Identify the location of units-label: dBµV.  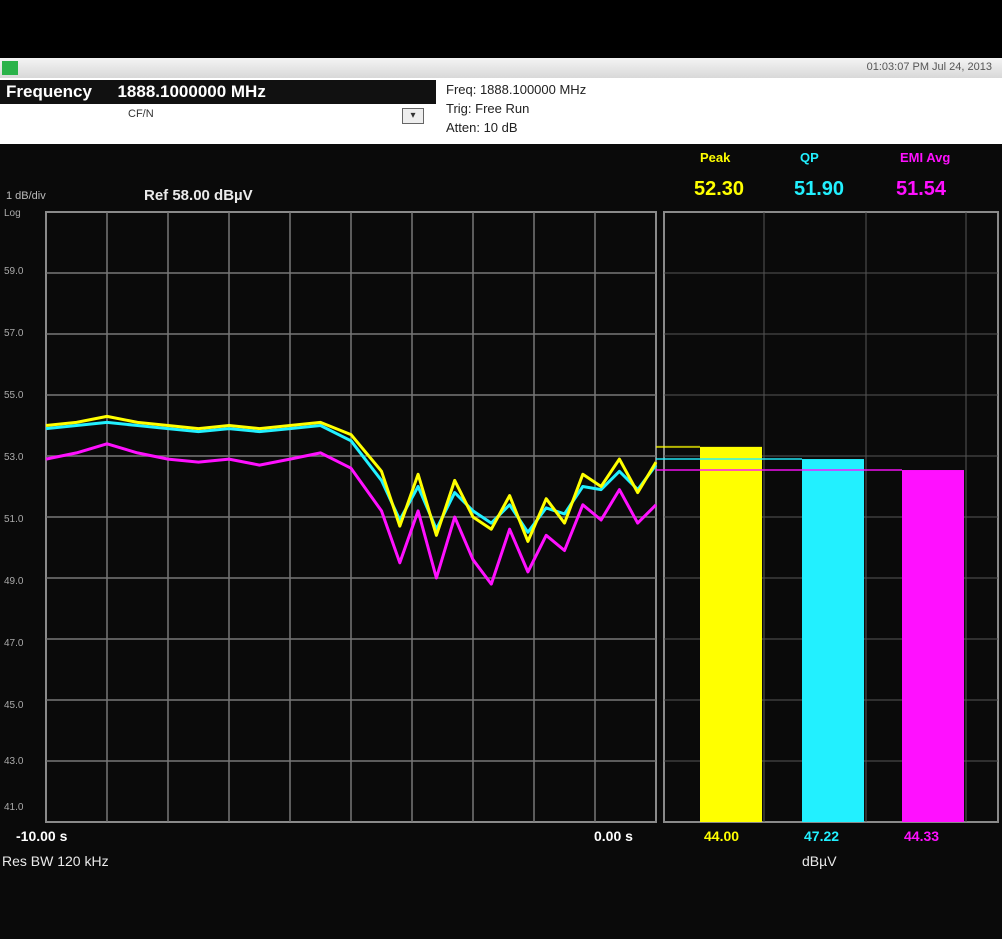
(819, 861).